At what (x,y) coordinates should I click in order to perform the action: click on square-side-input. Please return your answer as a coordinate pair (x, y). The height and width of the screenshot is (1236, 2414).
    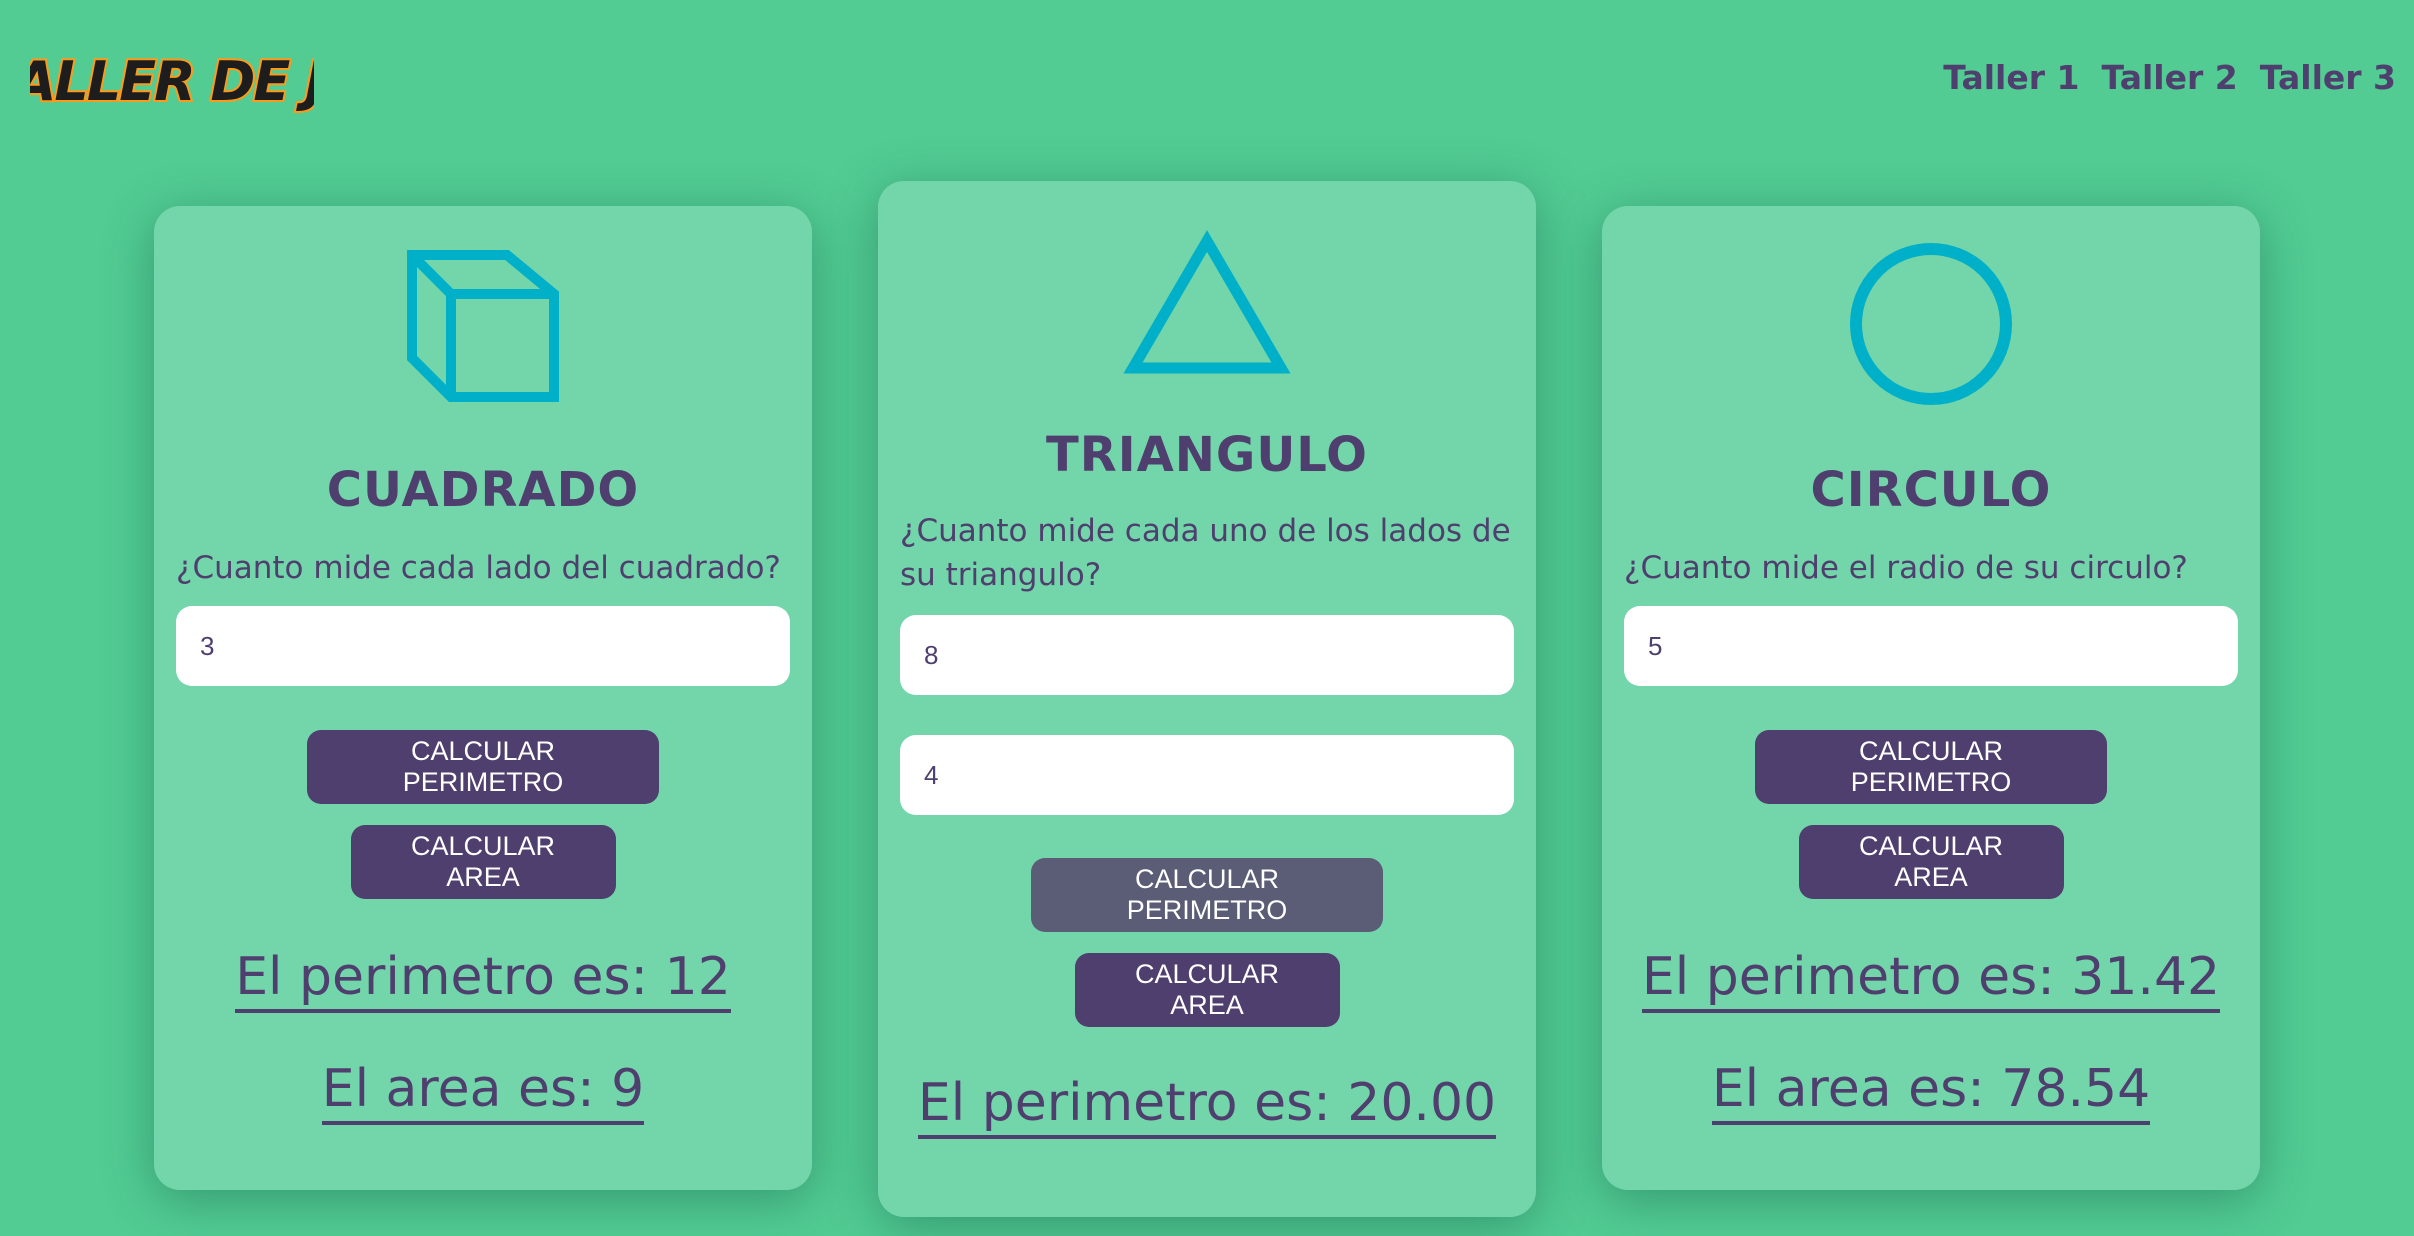
    Looking at the image, I should click on (483, 646).